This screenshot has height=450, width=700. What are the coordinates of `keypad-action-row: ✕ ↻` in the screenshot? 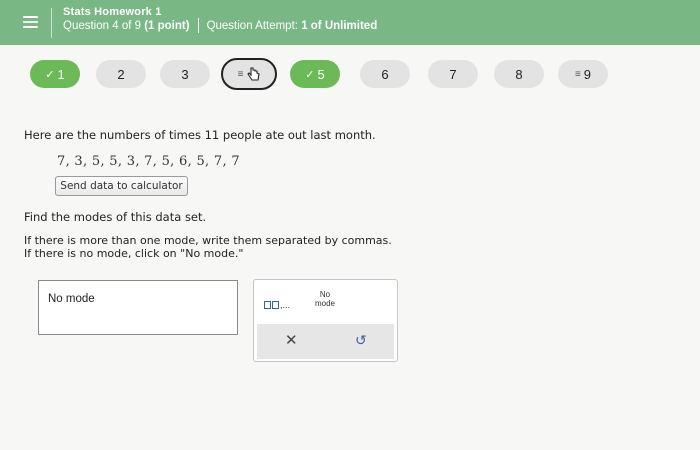 It's located at (325, 341).